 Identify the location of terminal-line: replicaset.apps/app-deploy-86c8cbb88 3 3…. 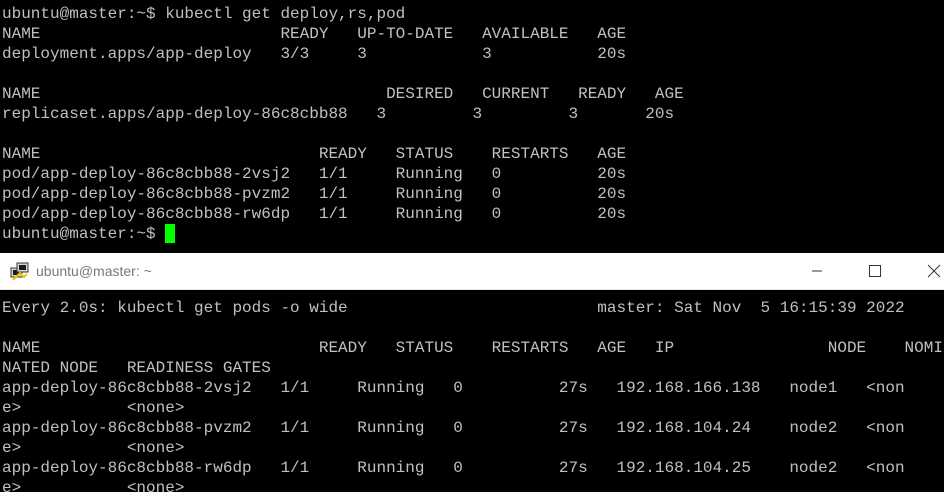
(338, 114).